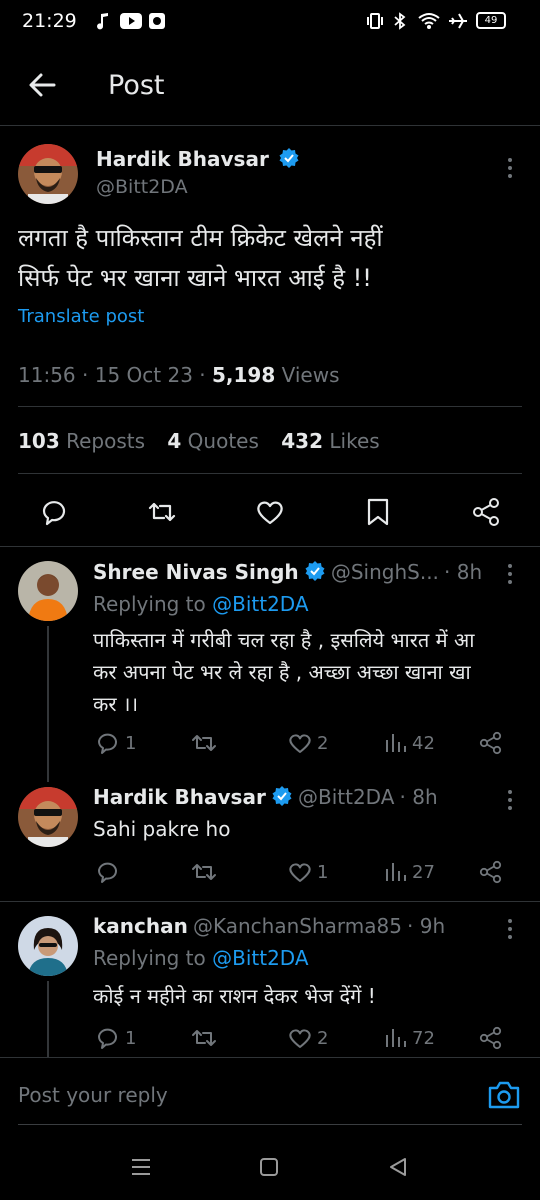  What do you see at coordinates (196, 572) in the screenshot?
I see `author-name: Shree Nivas Singh` at bounding box center [196, 572].